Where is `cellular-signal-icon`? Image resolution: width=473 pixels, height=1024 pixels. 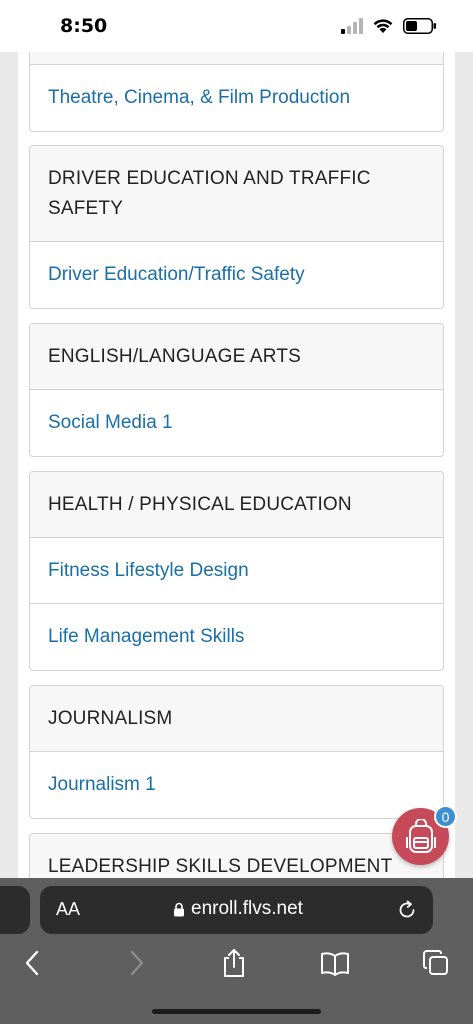 cellular-signal-icon is located at coordinates (352, 26).